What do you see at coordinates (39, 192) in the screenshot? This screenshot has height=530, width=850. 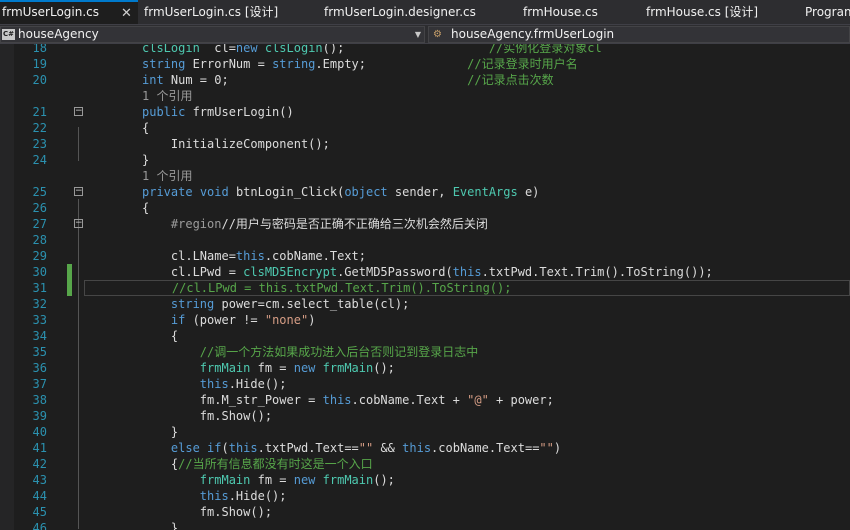 I see `line-number: 25` at bounding box center [39, 192].